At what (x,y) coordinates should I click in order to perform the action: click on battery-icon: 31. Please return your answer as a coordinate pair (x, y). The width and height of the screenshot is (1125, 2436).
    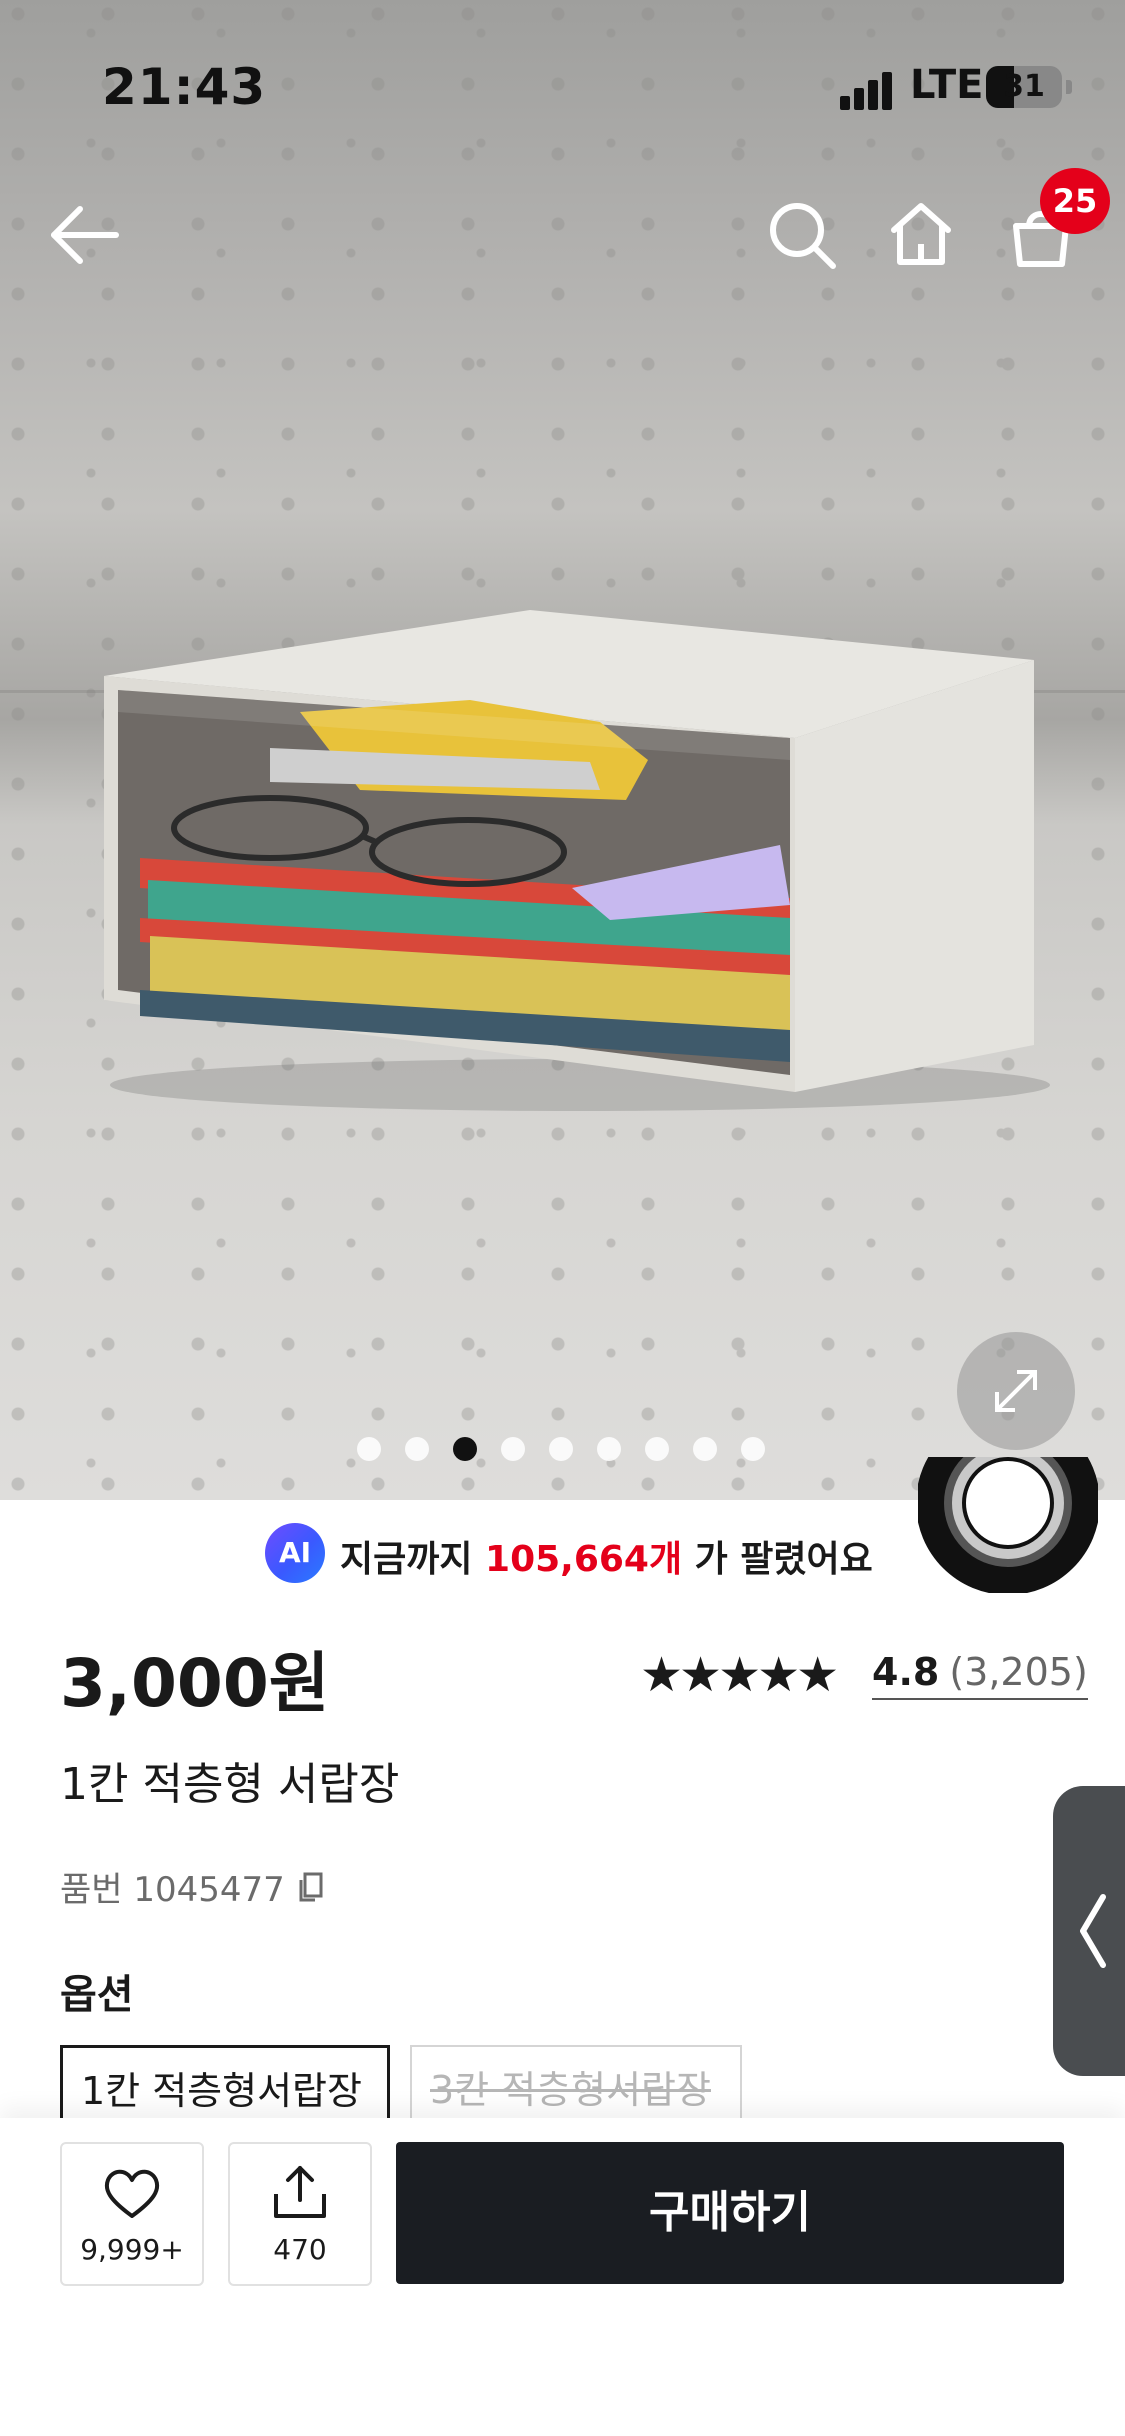
    Looking at the image, I should click on (1024, 87).